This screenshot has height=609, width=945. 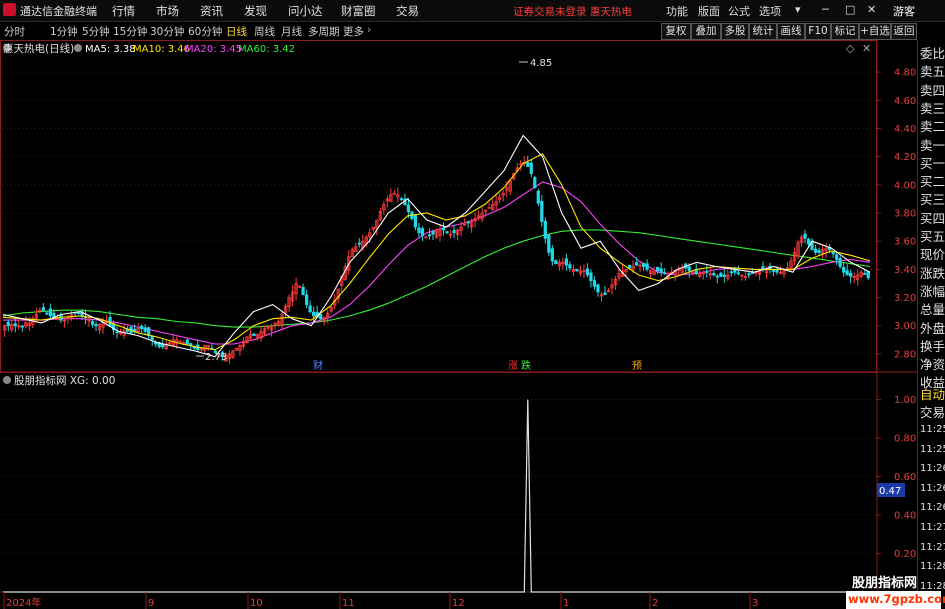 What do you see at coordinates (770, 11) in the screenshot?
I see `menu-xuanxiang: 选项` at bounding box center [770, 11].